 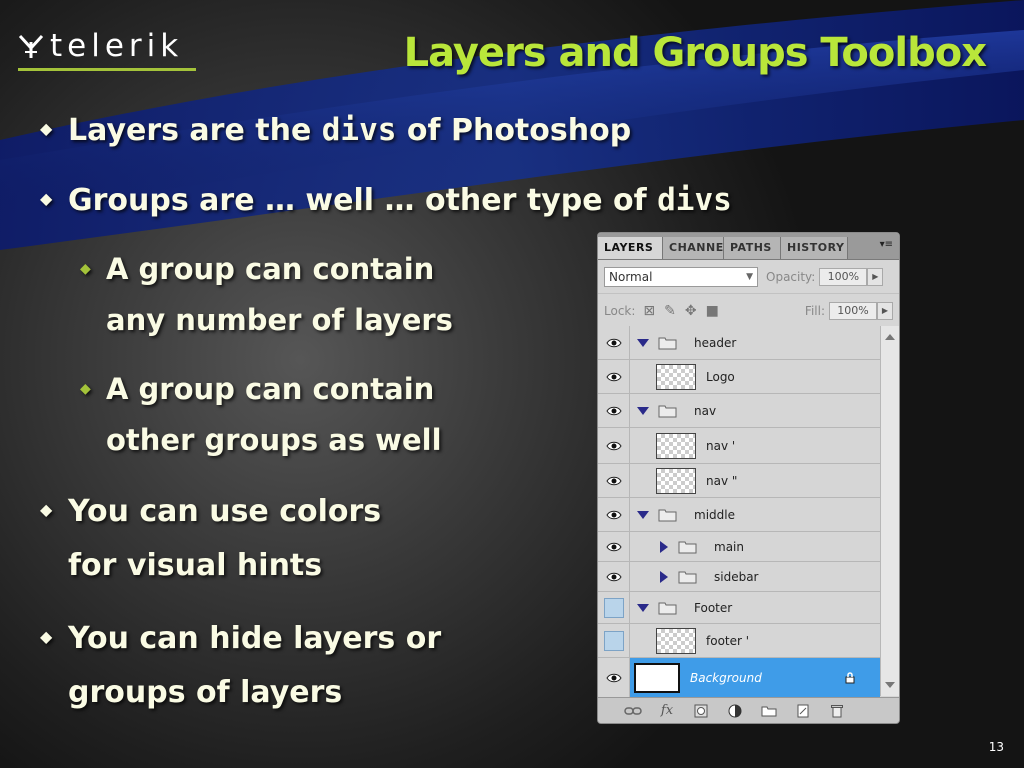 I want to click on bullet-text: groups of layers, so click(x=205, y=692).